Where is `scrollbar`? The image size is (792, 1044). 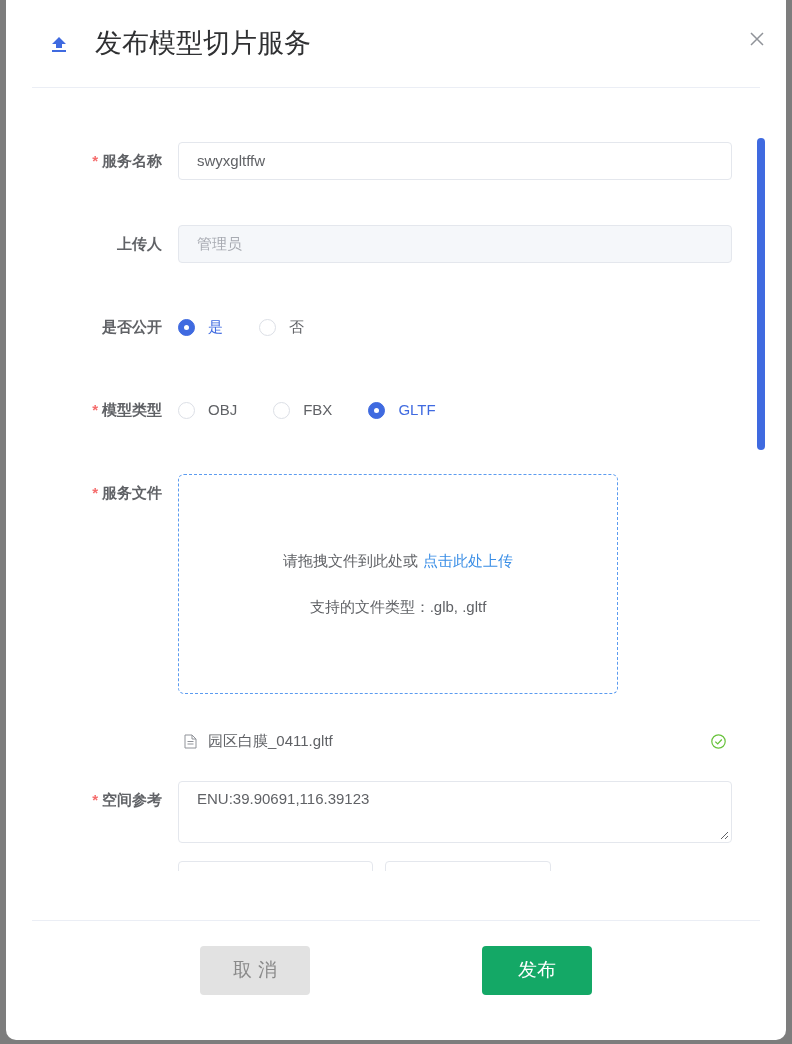 scrollbar is located at coordinates (761, 294).